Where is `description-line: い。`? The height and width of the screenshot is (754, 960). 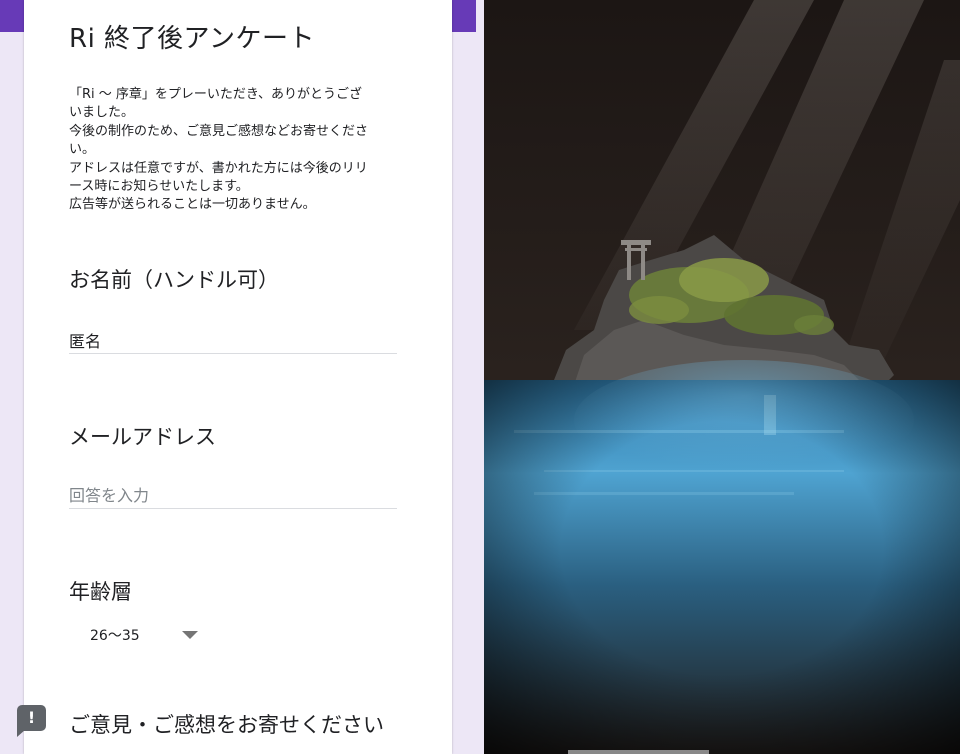 description-line: い。 is located at coordinates (82, 150).